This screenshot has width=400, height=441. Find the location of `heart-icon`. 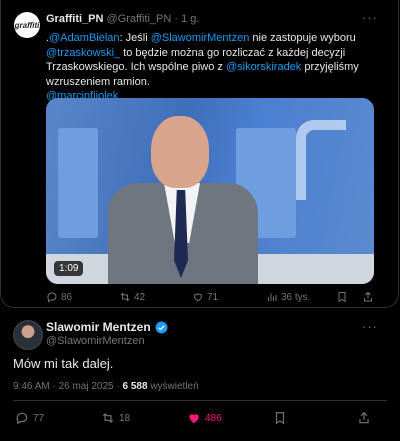

heart-icon is located at coordinates (198, 297).